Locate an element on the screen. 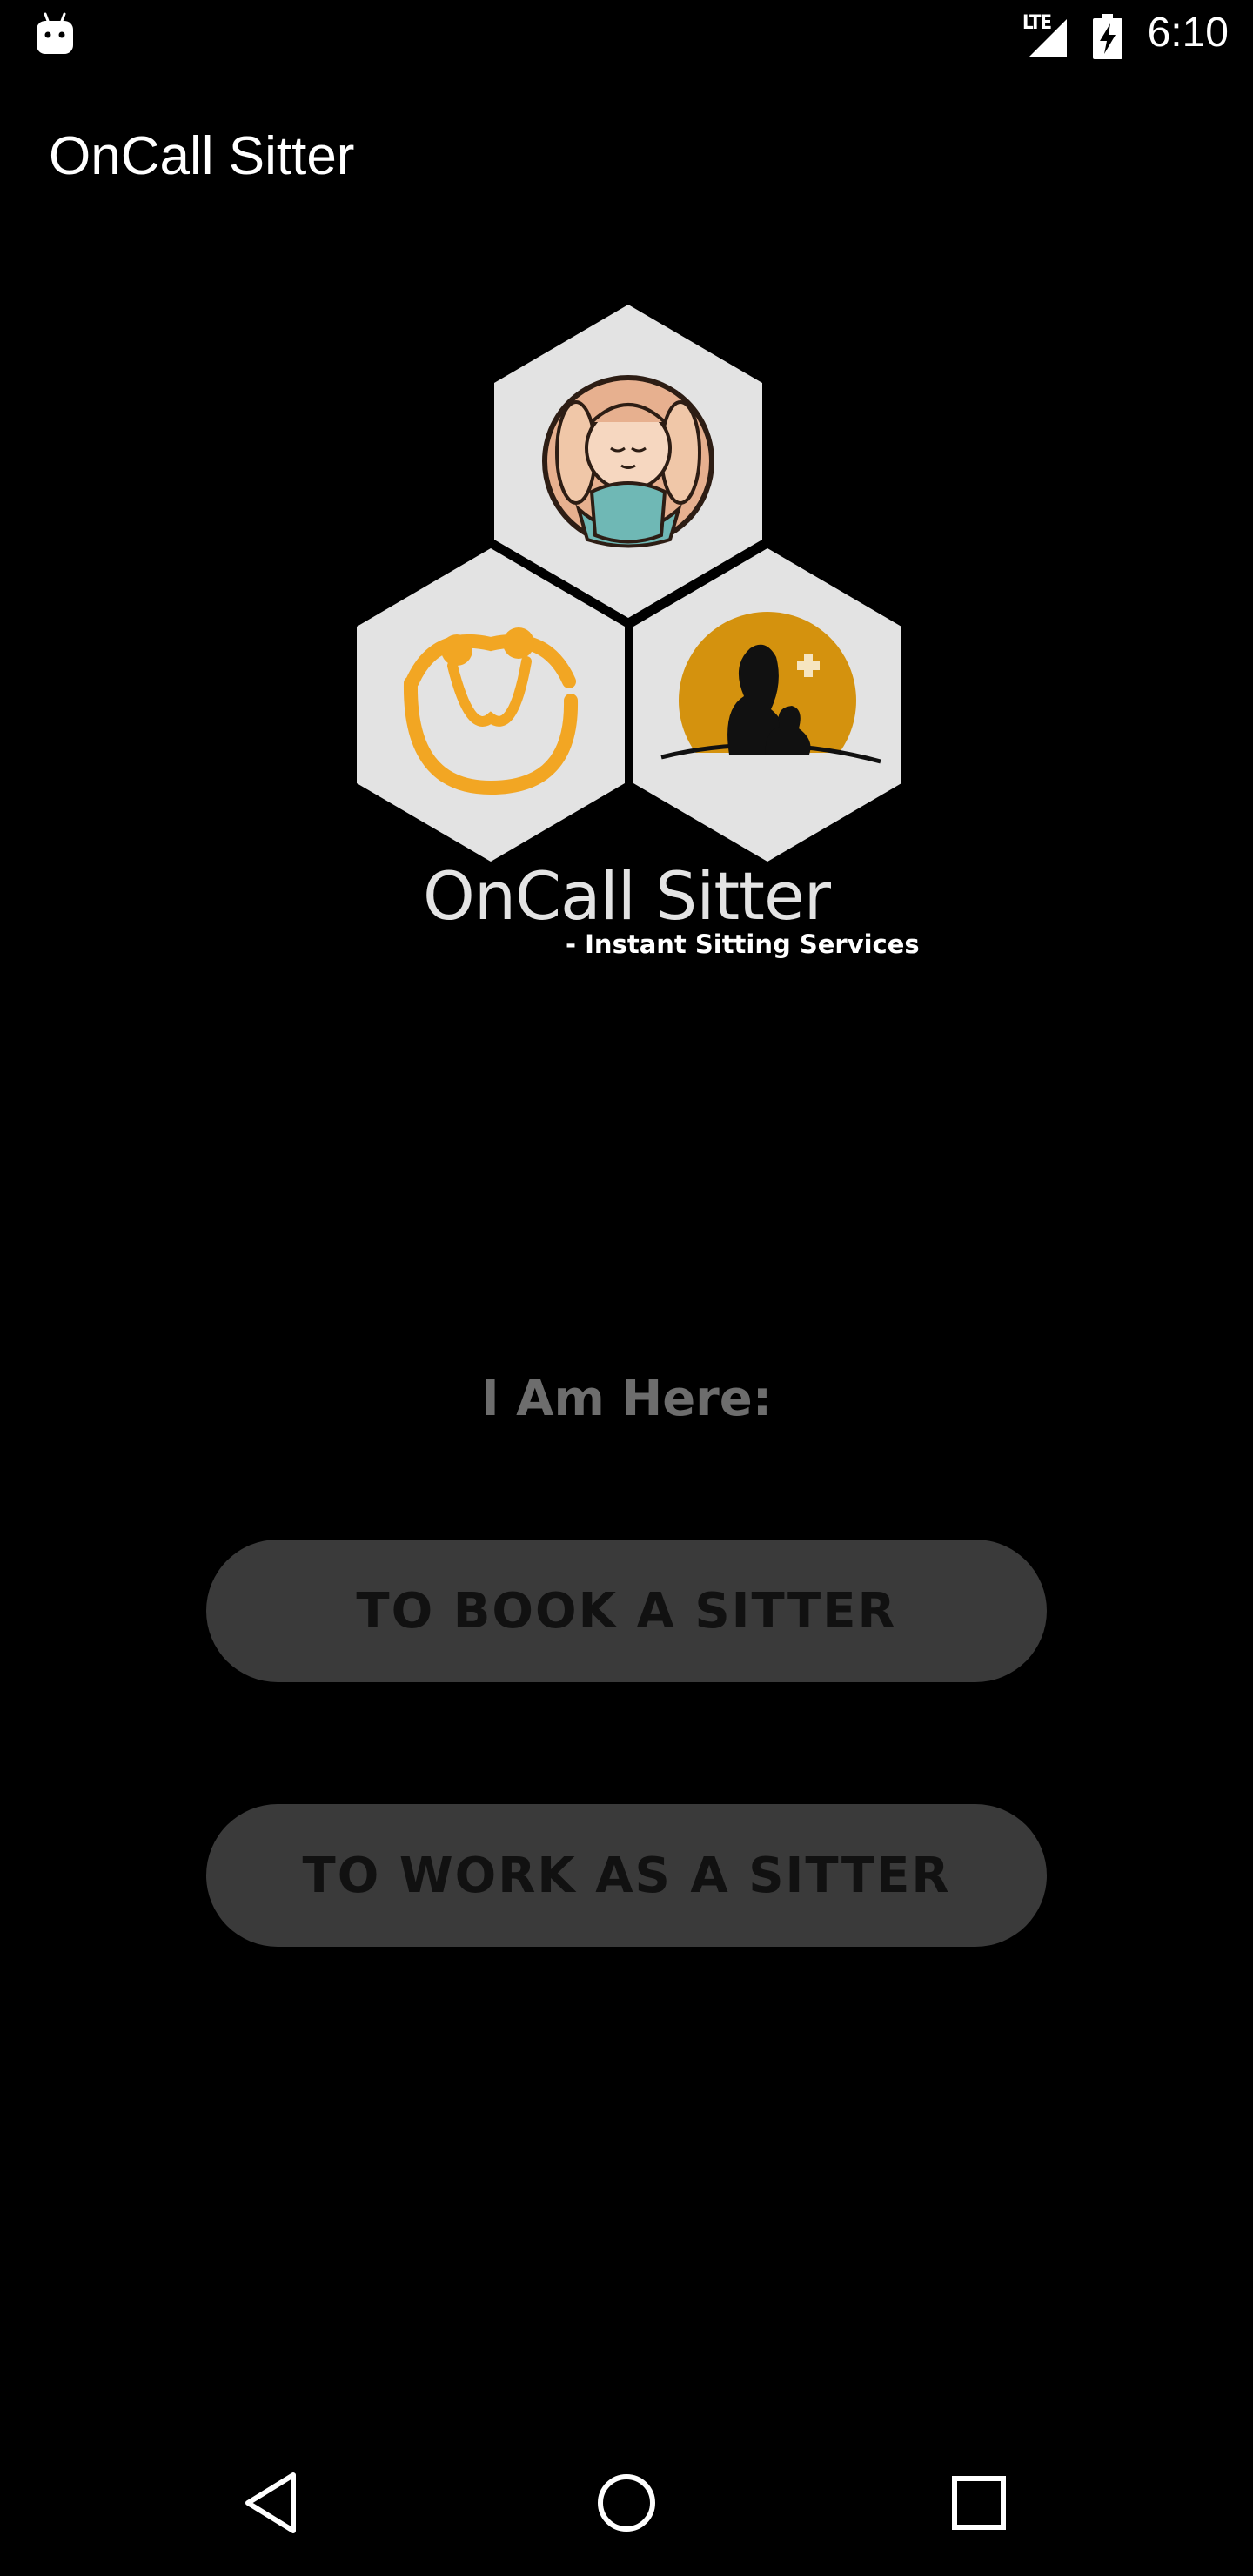 Image resolution: width=1253 pixels, height=2576 pixels. baby-care-icon is located at coordinates (628, 461).